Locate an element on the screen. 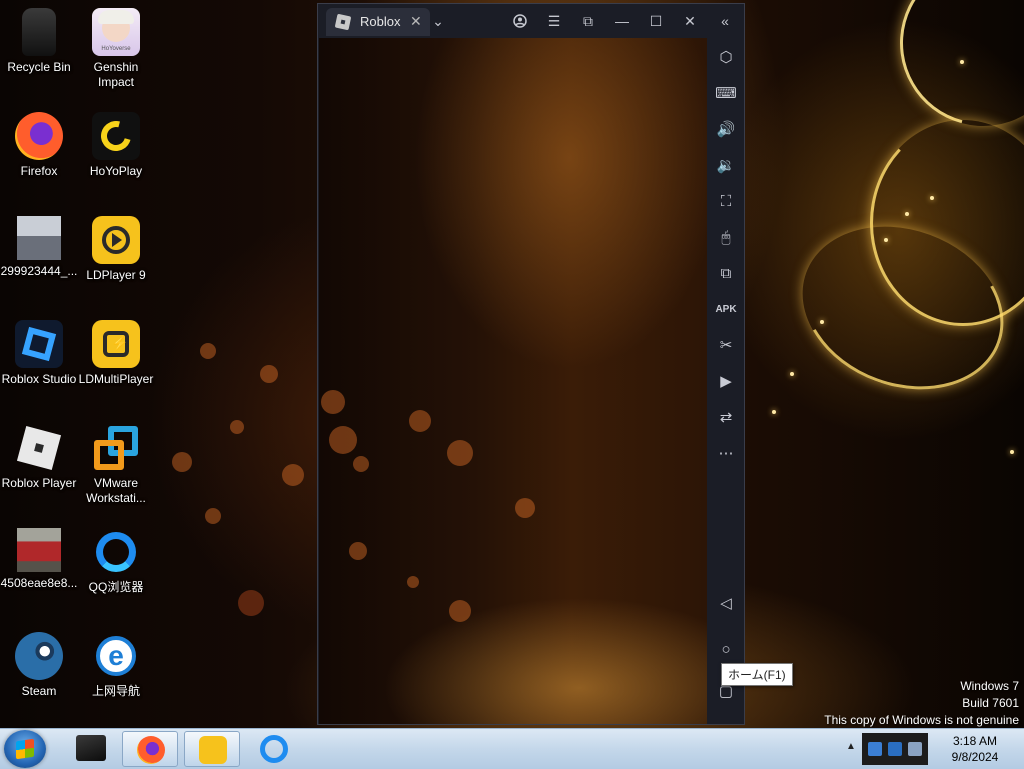 Image resolution: width=1024 pixels, height=769 pixels. menu-icon: ☰ is located at coordinates (554, 21).